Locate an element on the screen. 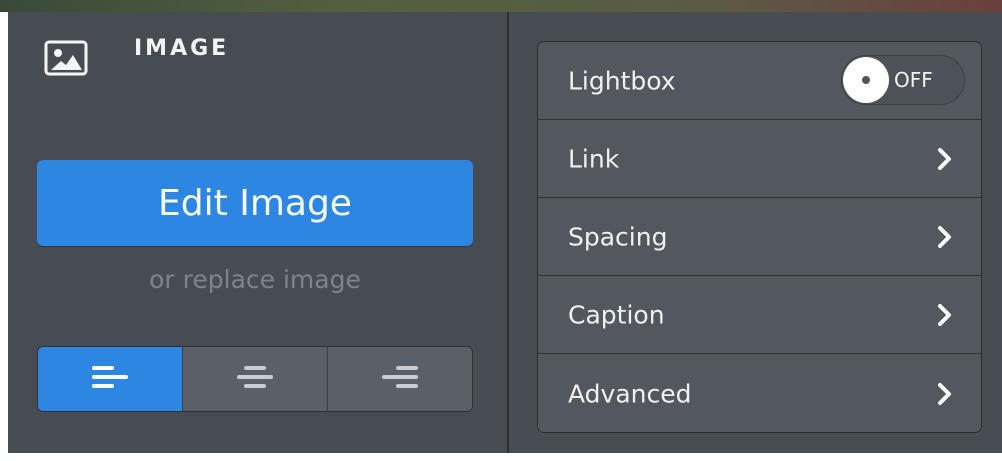  lightbox-label: Lightbox is located at coordinates (622, 80).